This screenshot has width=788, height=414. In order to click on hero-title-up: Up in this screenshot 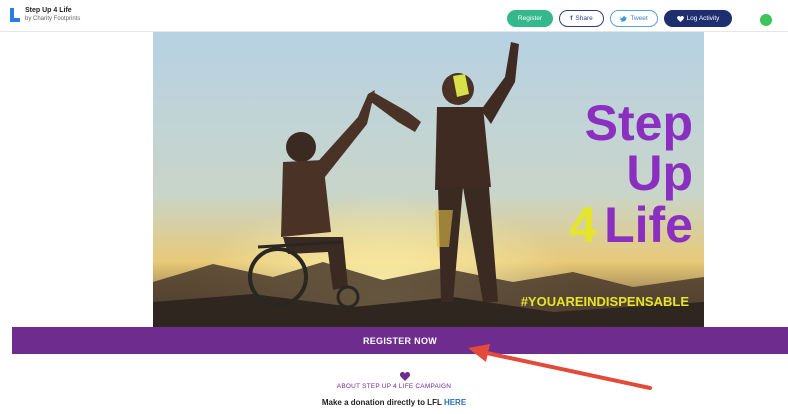, I will do `click(659, 173)`.